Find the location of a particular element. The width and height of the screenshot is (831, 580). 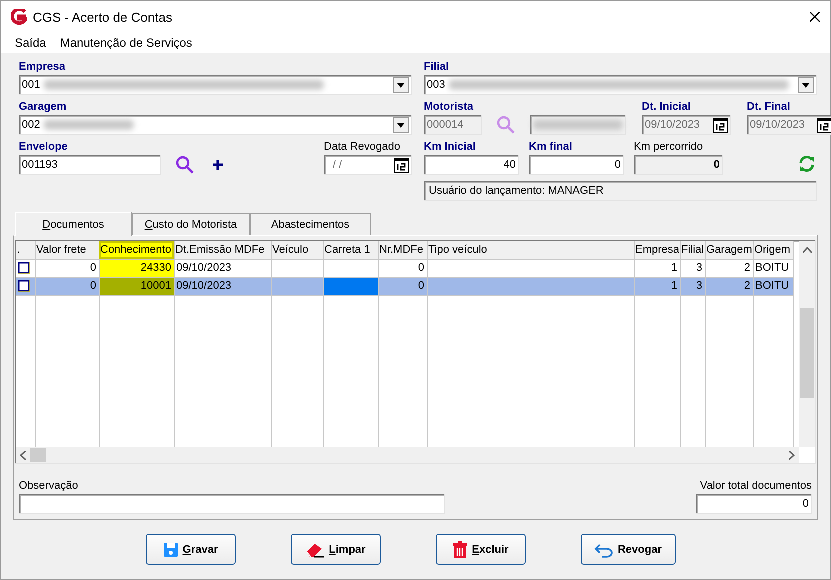

field-label: Dt. Final is located at coordinates (769, 107).